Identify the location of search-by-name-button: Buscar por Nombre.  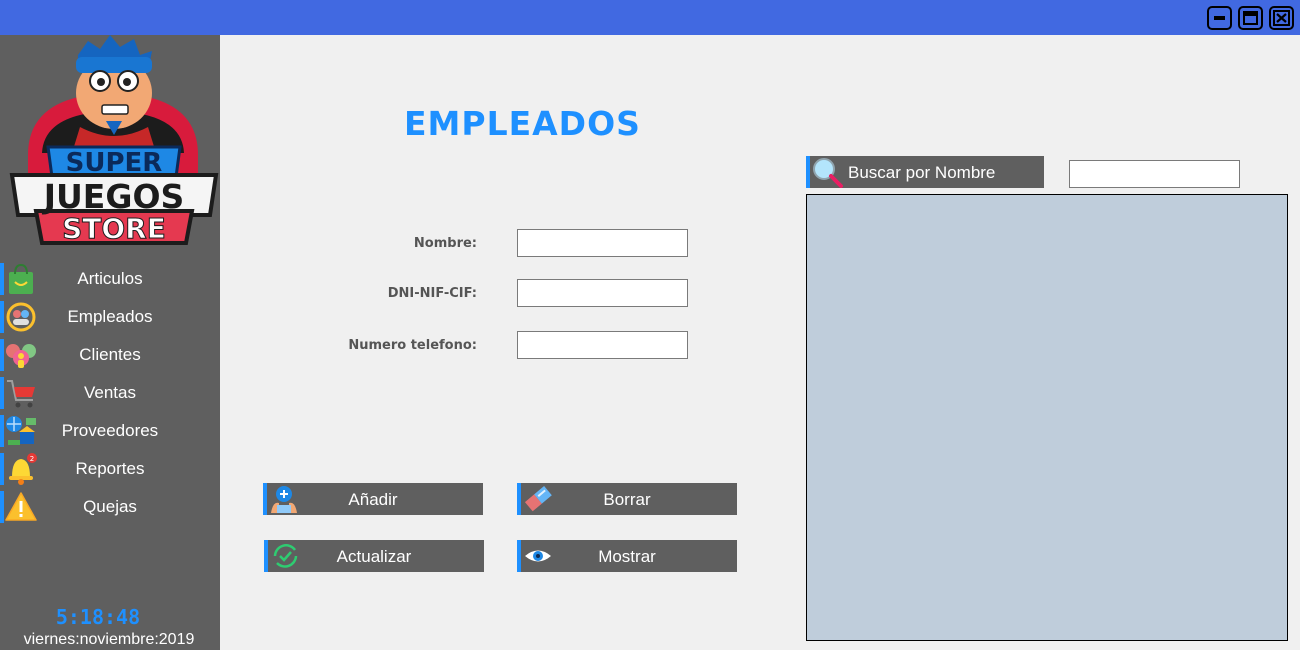
(925, 172).